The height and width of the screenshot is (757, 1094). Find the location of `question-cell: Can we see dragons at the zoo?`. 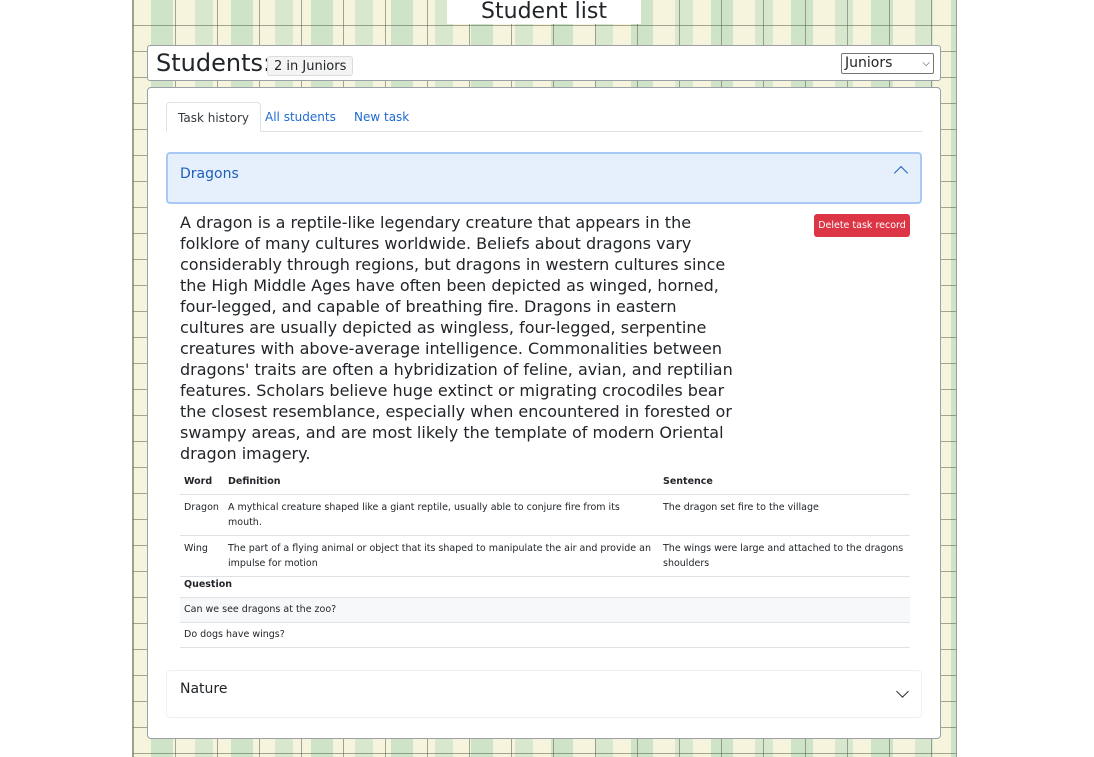

question-cell: Can we see dragons at the zoo? is located at coordinates (545, 610).